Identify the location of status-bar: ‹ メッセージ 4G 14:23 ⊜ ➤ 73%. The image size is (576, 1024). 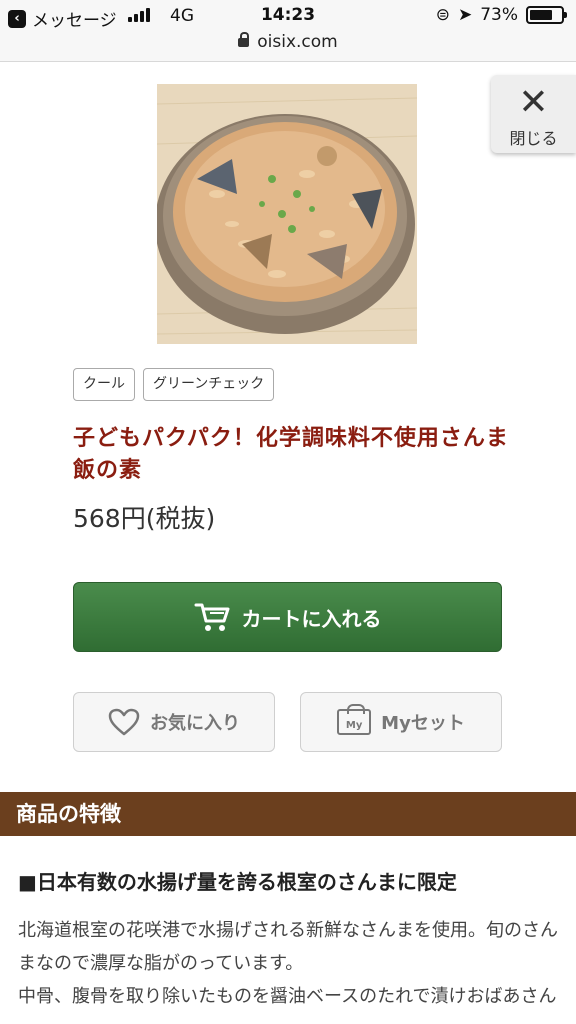
(288, 15).